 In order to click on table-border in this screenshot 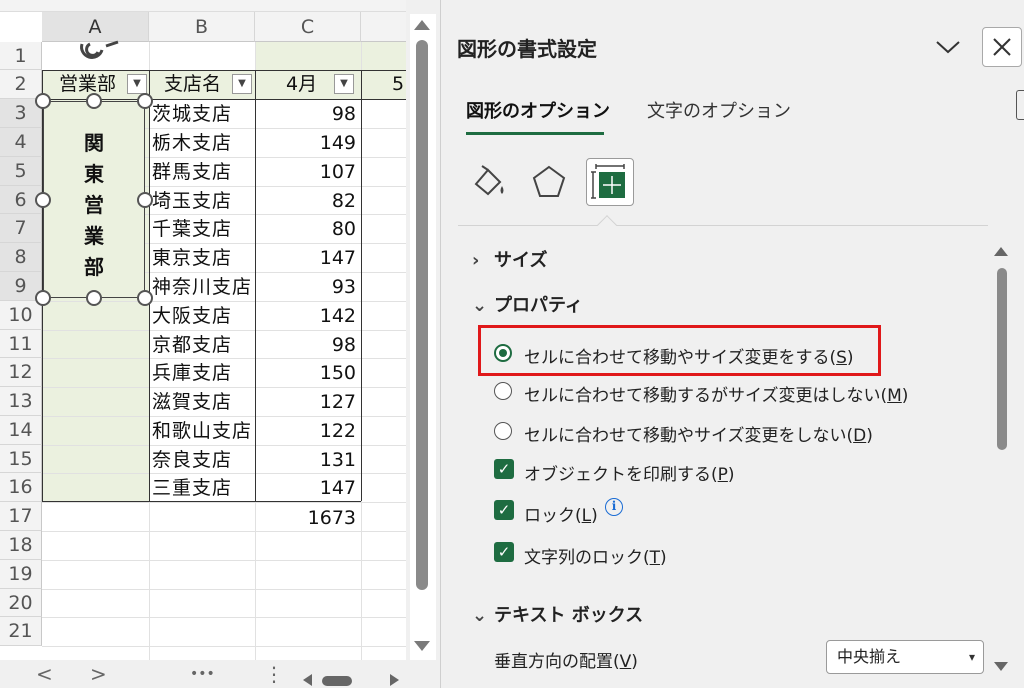, I will do `click(149, 285)`.